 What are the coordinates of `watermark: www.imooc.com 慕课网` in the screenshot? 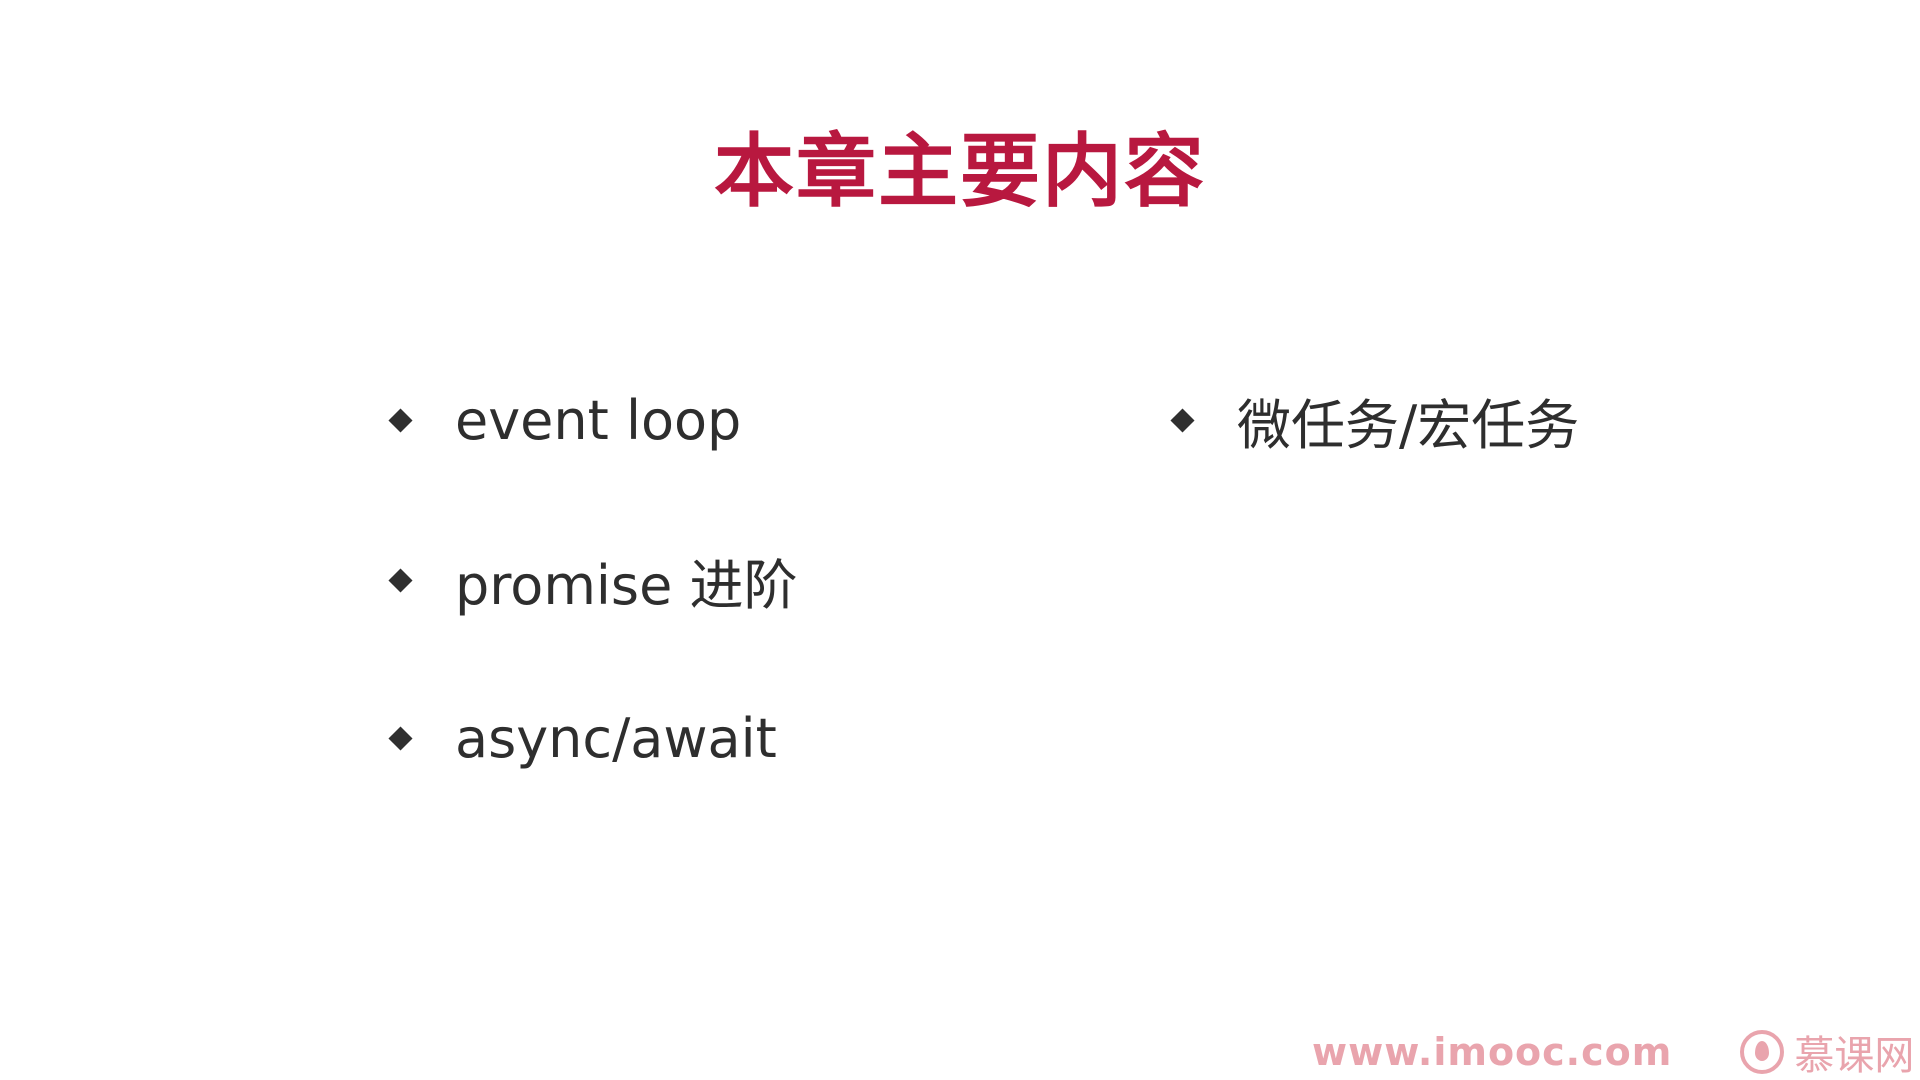 It's located at (1613, 1053).